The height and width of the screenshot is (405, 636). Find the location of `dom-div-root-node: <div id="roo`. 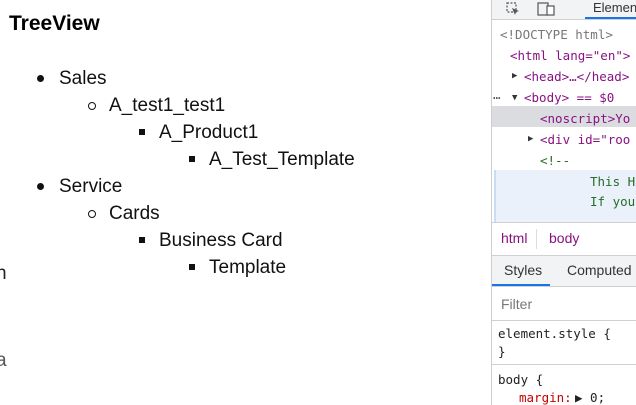

dom-div-root-node: <div id="roo is located at coordinates (585, 140).